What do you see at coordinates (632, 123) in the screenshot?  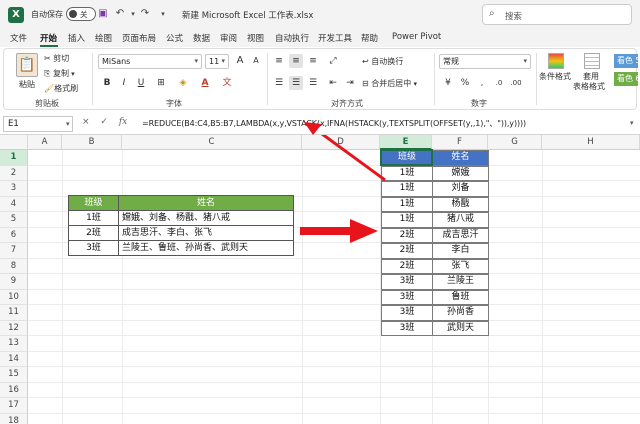 I see `expand-formula-icon: ▾` at bounding box center [632, 123].